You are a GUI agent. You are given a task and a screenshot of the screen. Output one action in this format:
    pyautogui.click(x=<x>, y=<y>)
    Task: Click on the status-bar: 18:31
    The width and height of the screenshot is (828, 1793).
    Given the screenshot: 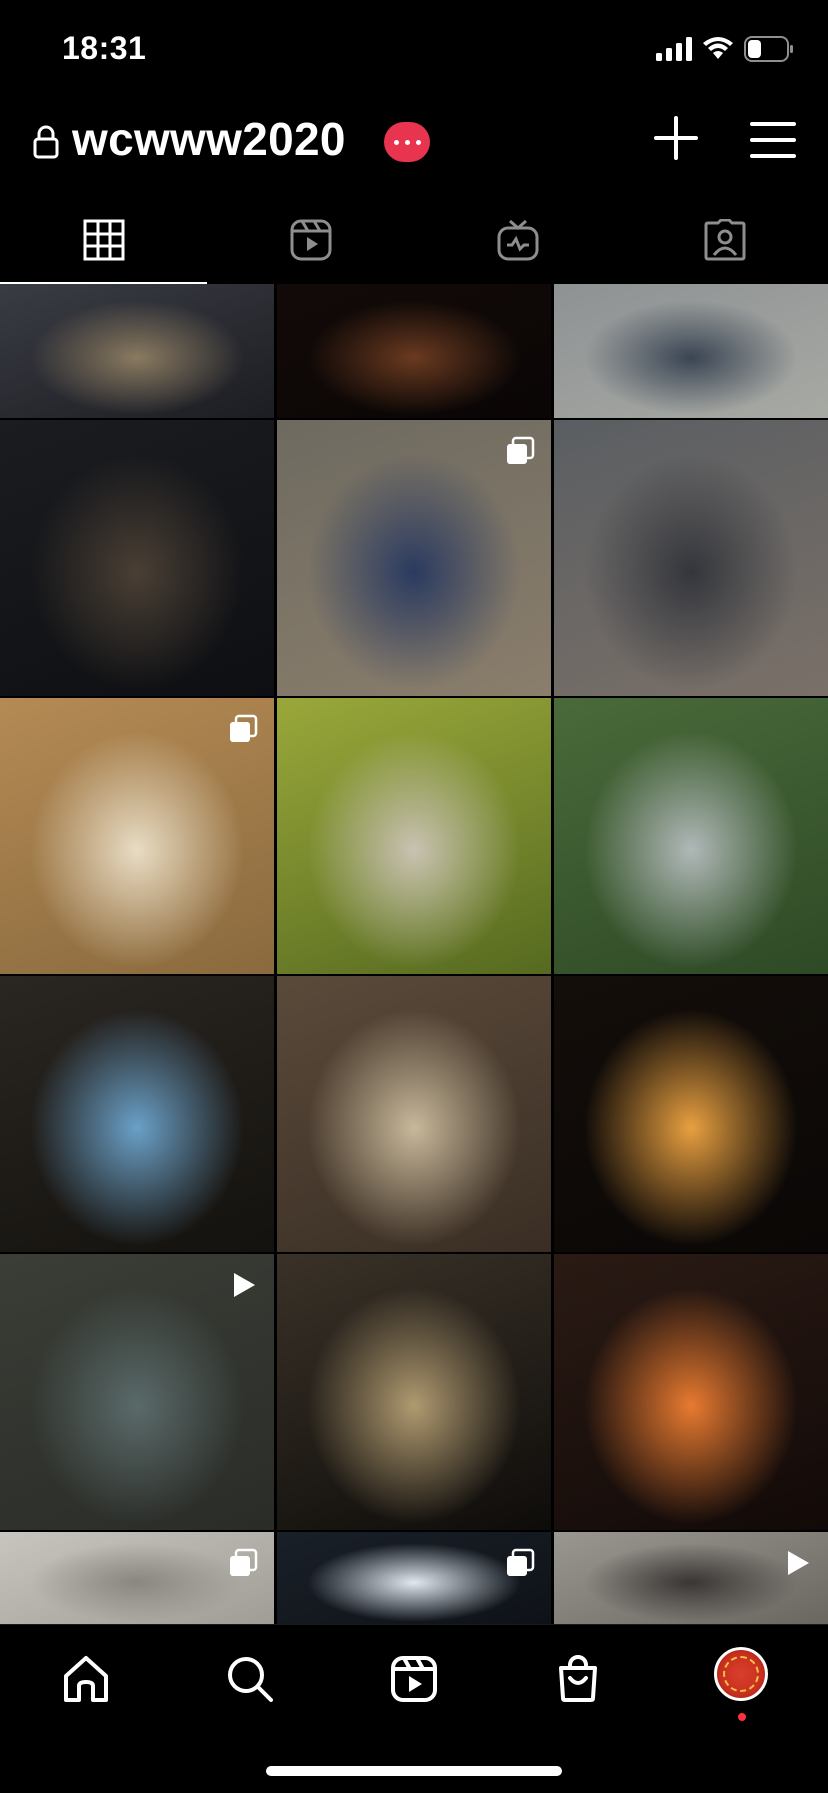 What is the action you would take?
    pyautogui.click(x=414, y=50)
    